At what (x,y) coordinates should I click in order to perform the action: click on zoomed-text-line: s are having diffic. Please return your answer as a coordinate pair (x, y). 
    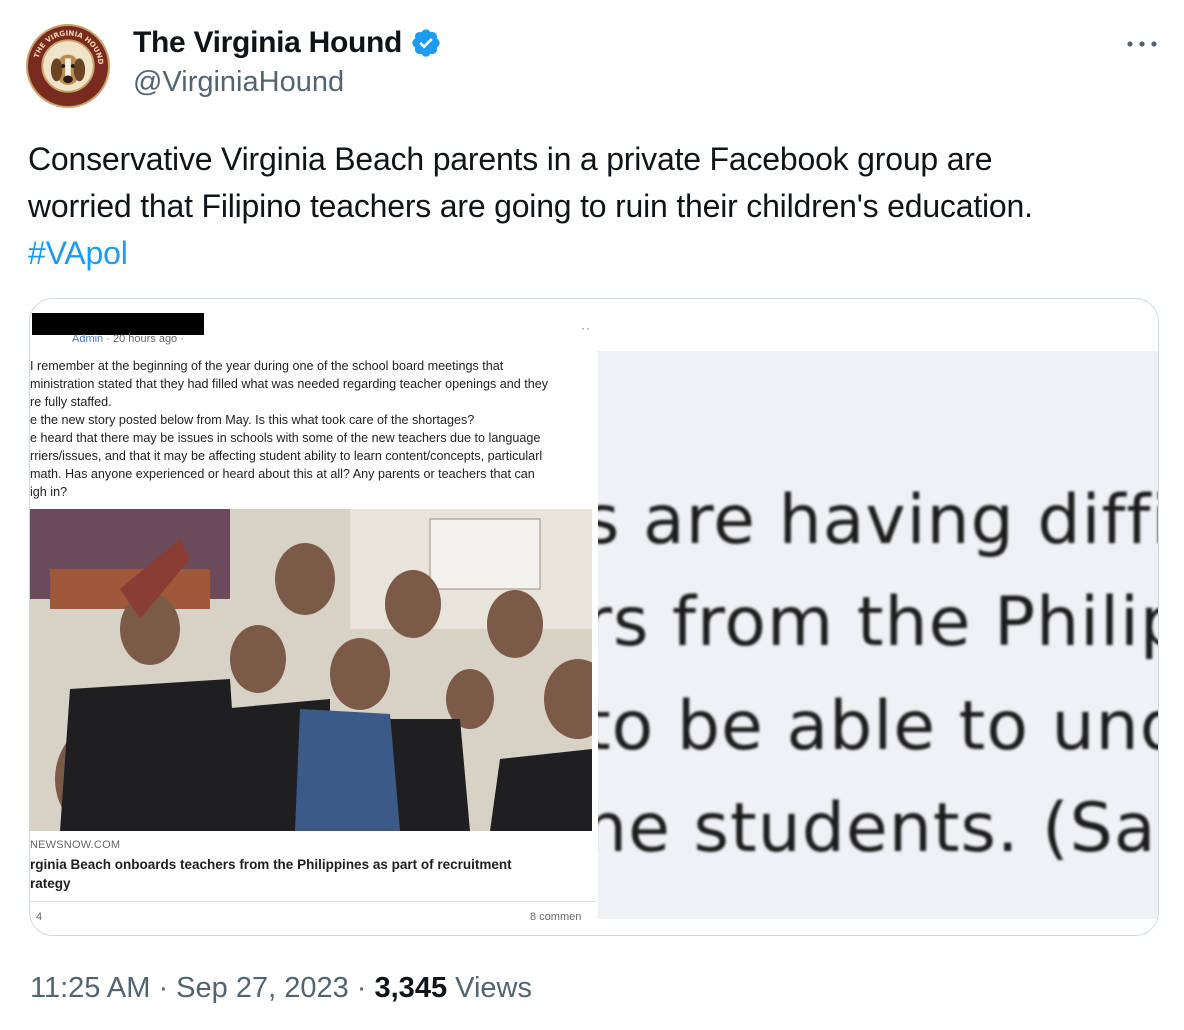
    Looking at the image, I should click on (878, 520).